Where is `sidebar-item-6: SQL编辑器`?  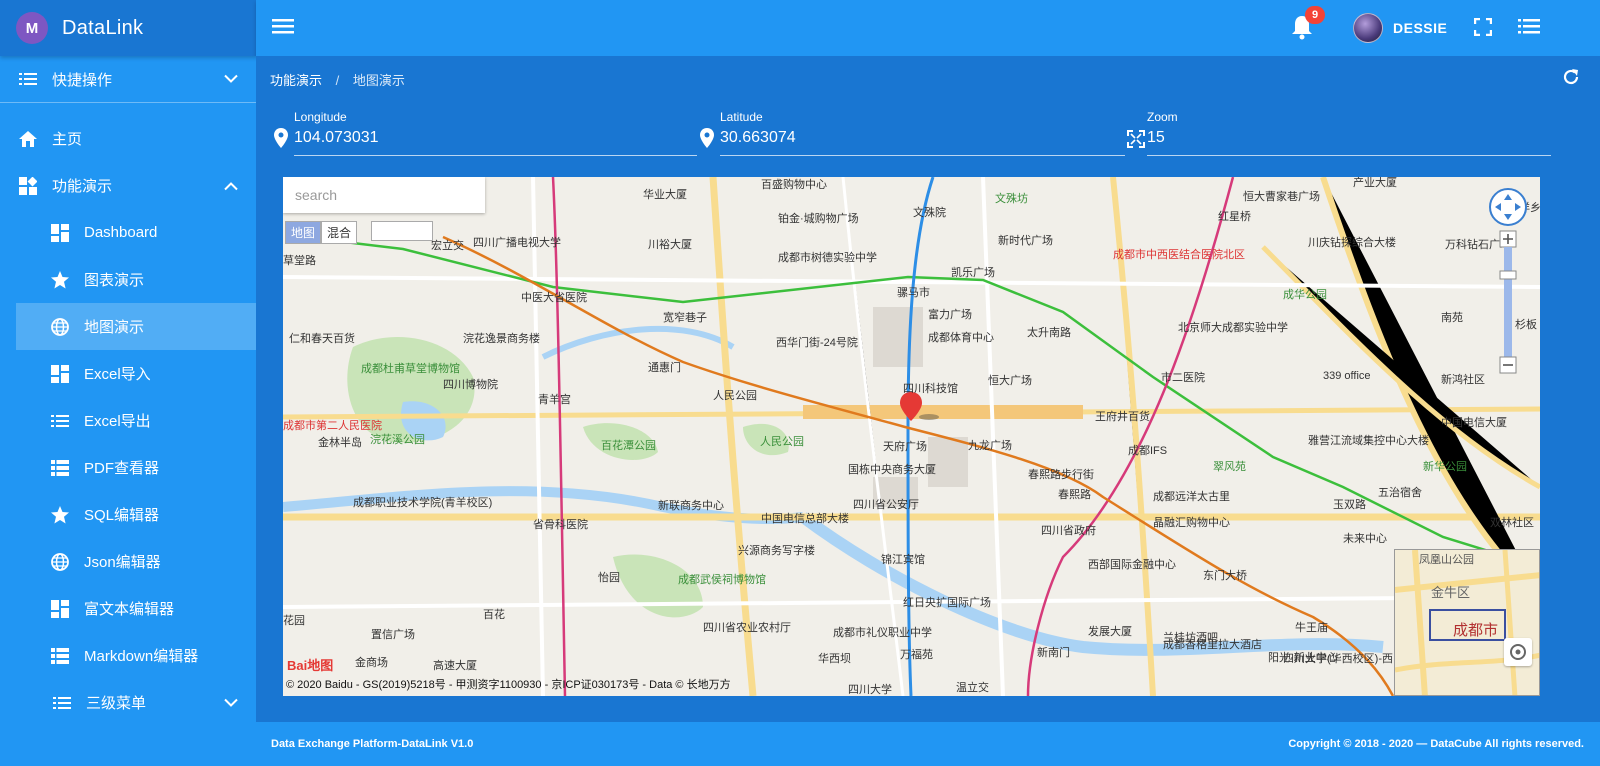 sidebar-item-6: SQL编辑器 is located at coordinates (136, 514).